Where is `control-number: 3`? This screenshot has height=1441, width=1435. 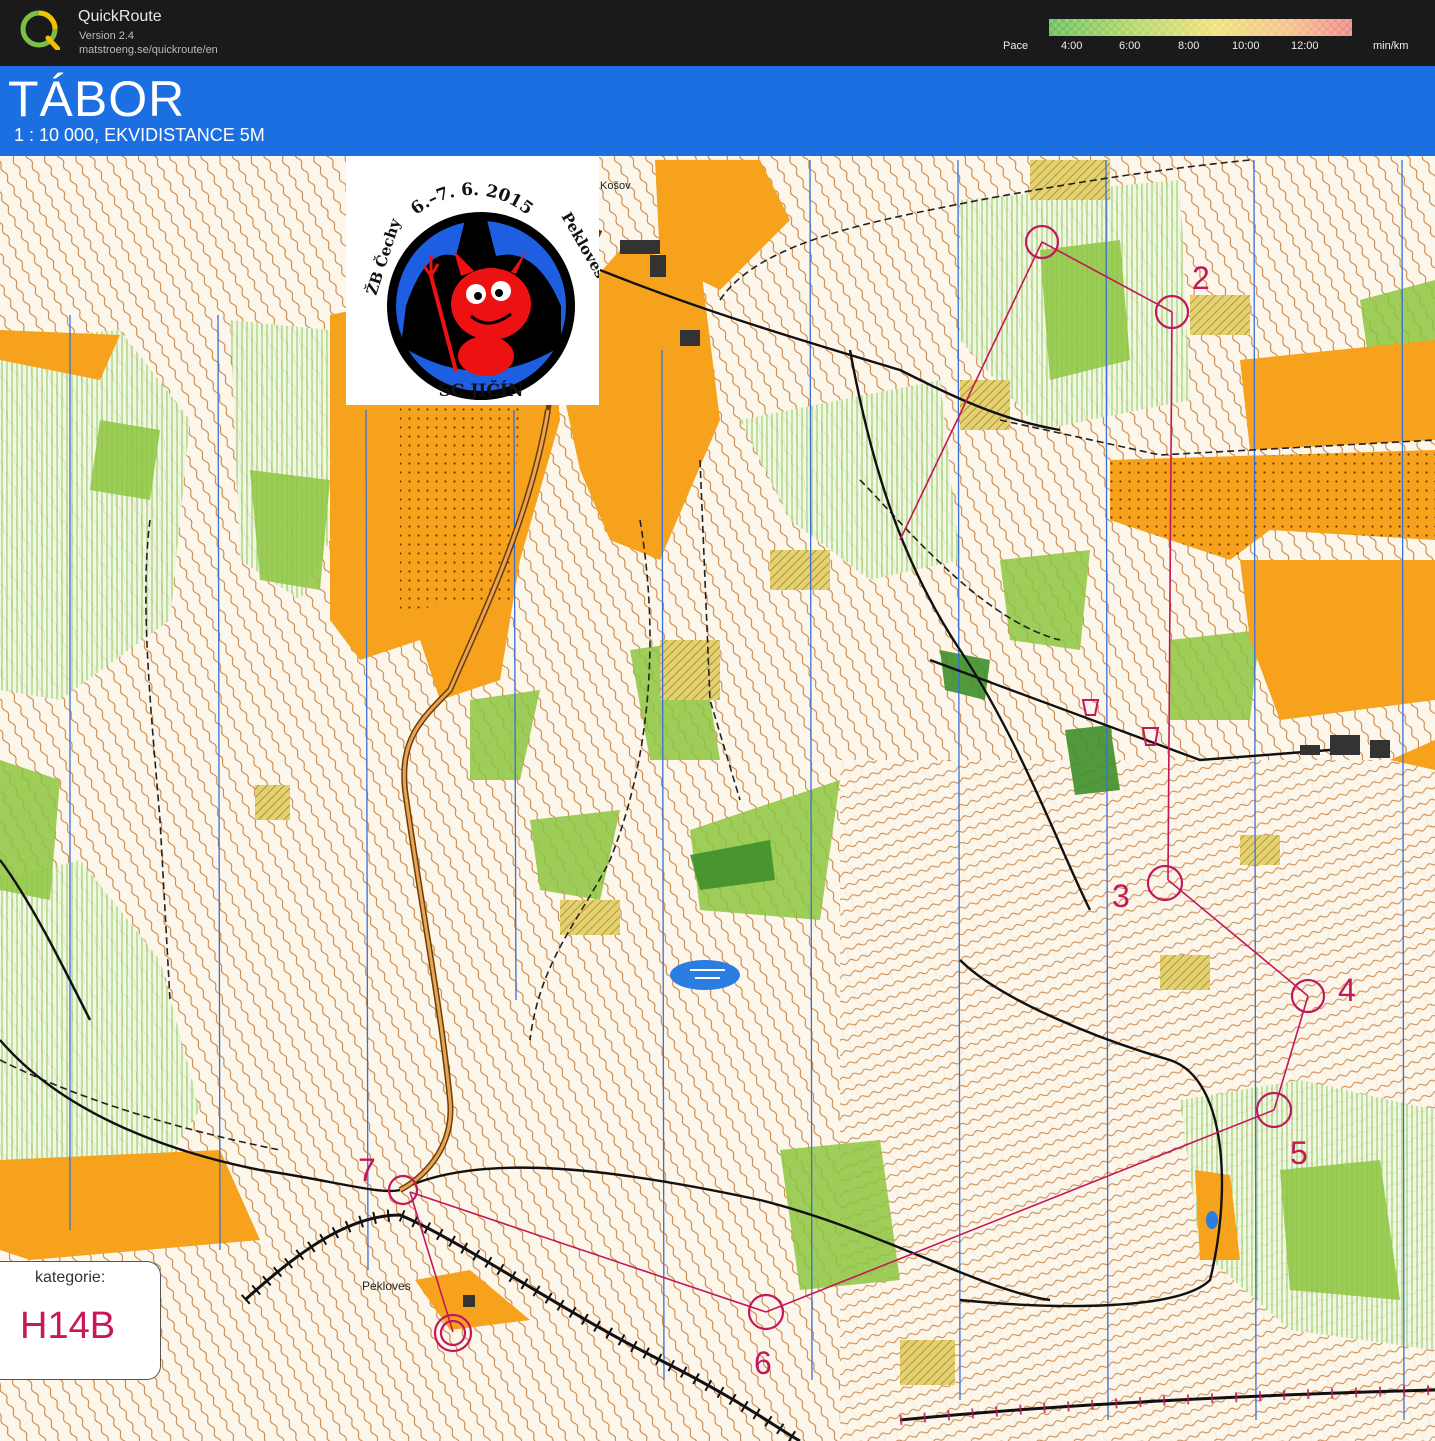
control-number: 3 is located at coordinates (1121, 896).